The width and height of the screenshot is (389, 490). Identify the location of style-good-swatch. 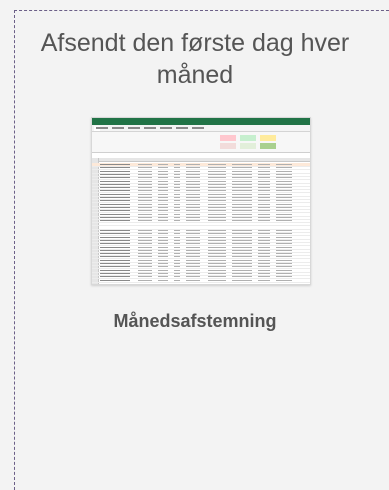
(248, 138).